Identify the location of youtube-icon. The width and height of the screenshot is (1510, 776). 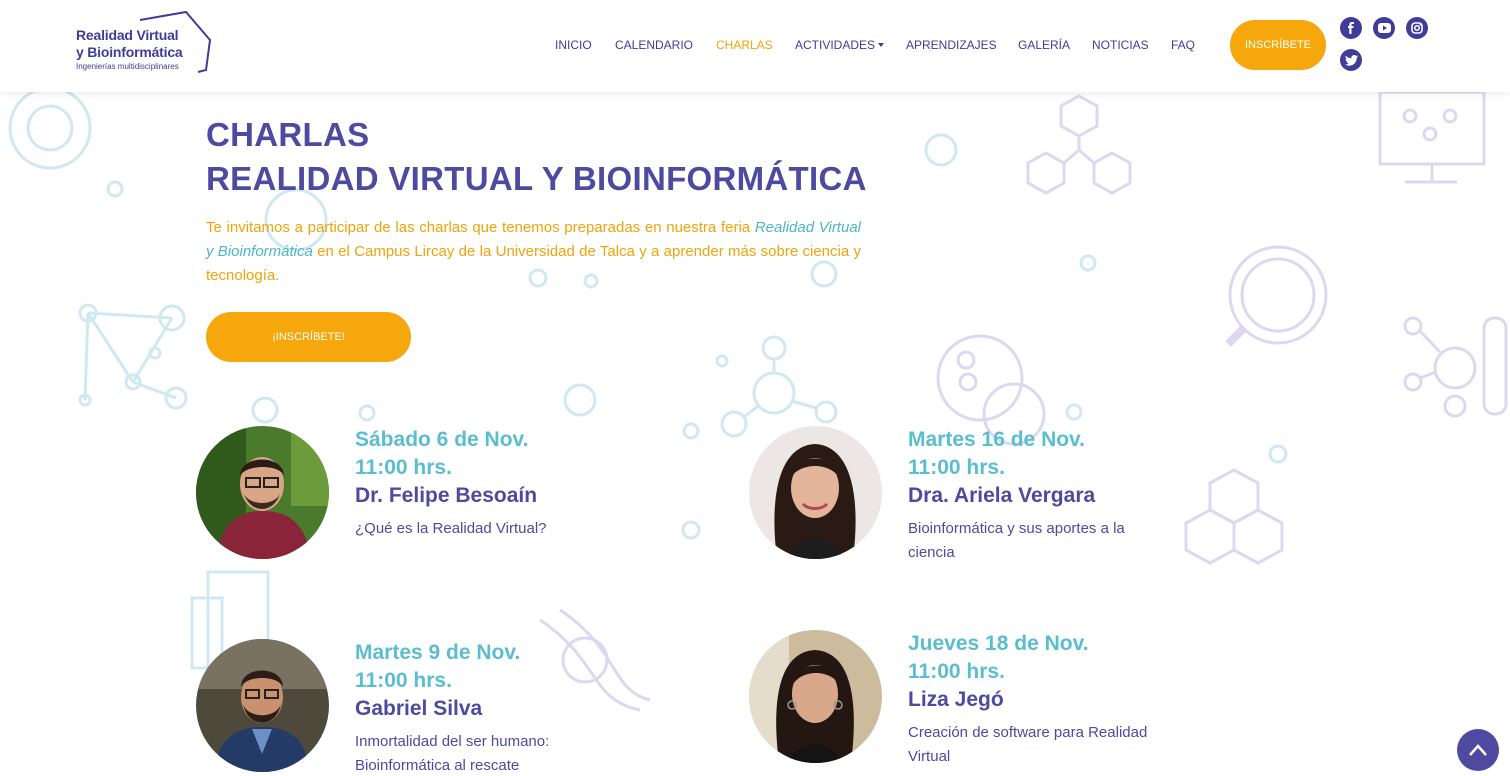
(1384, 28).